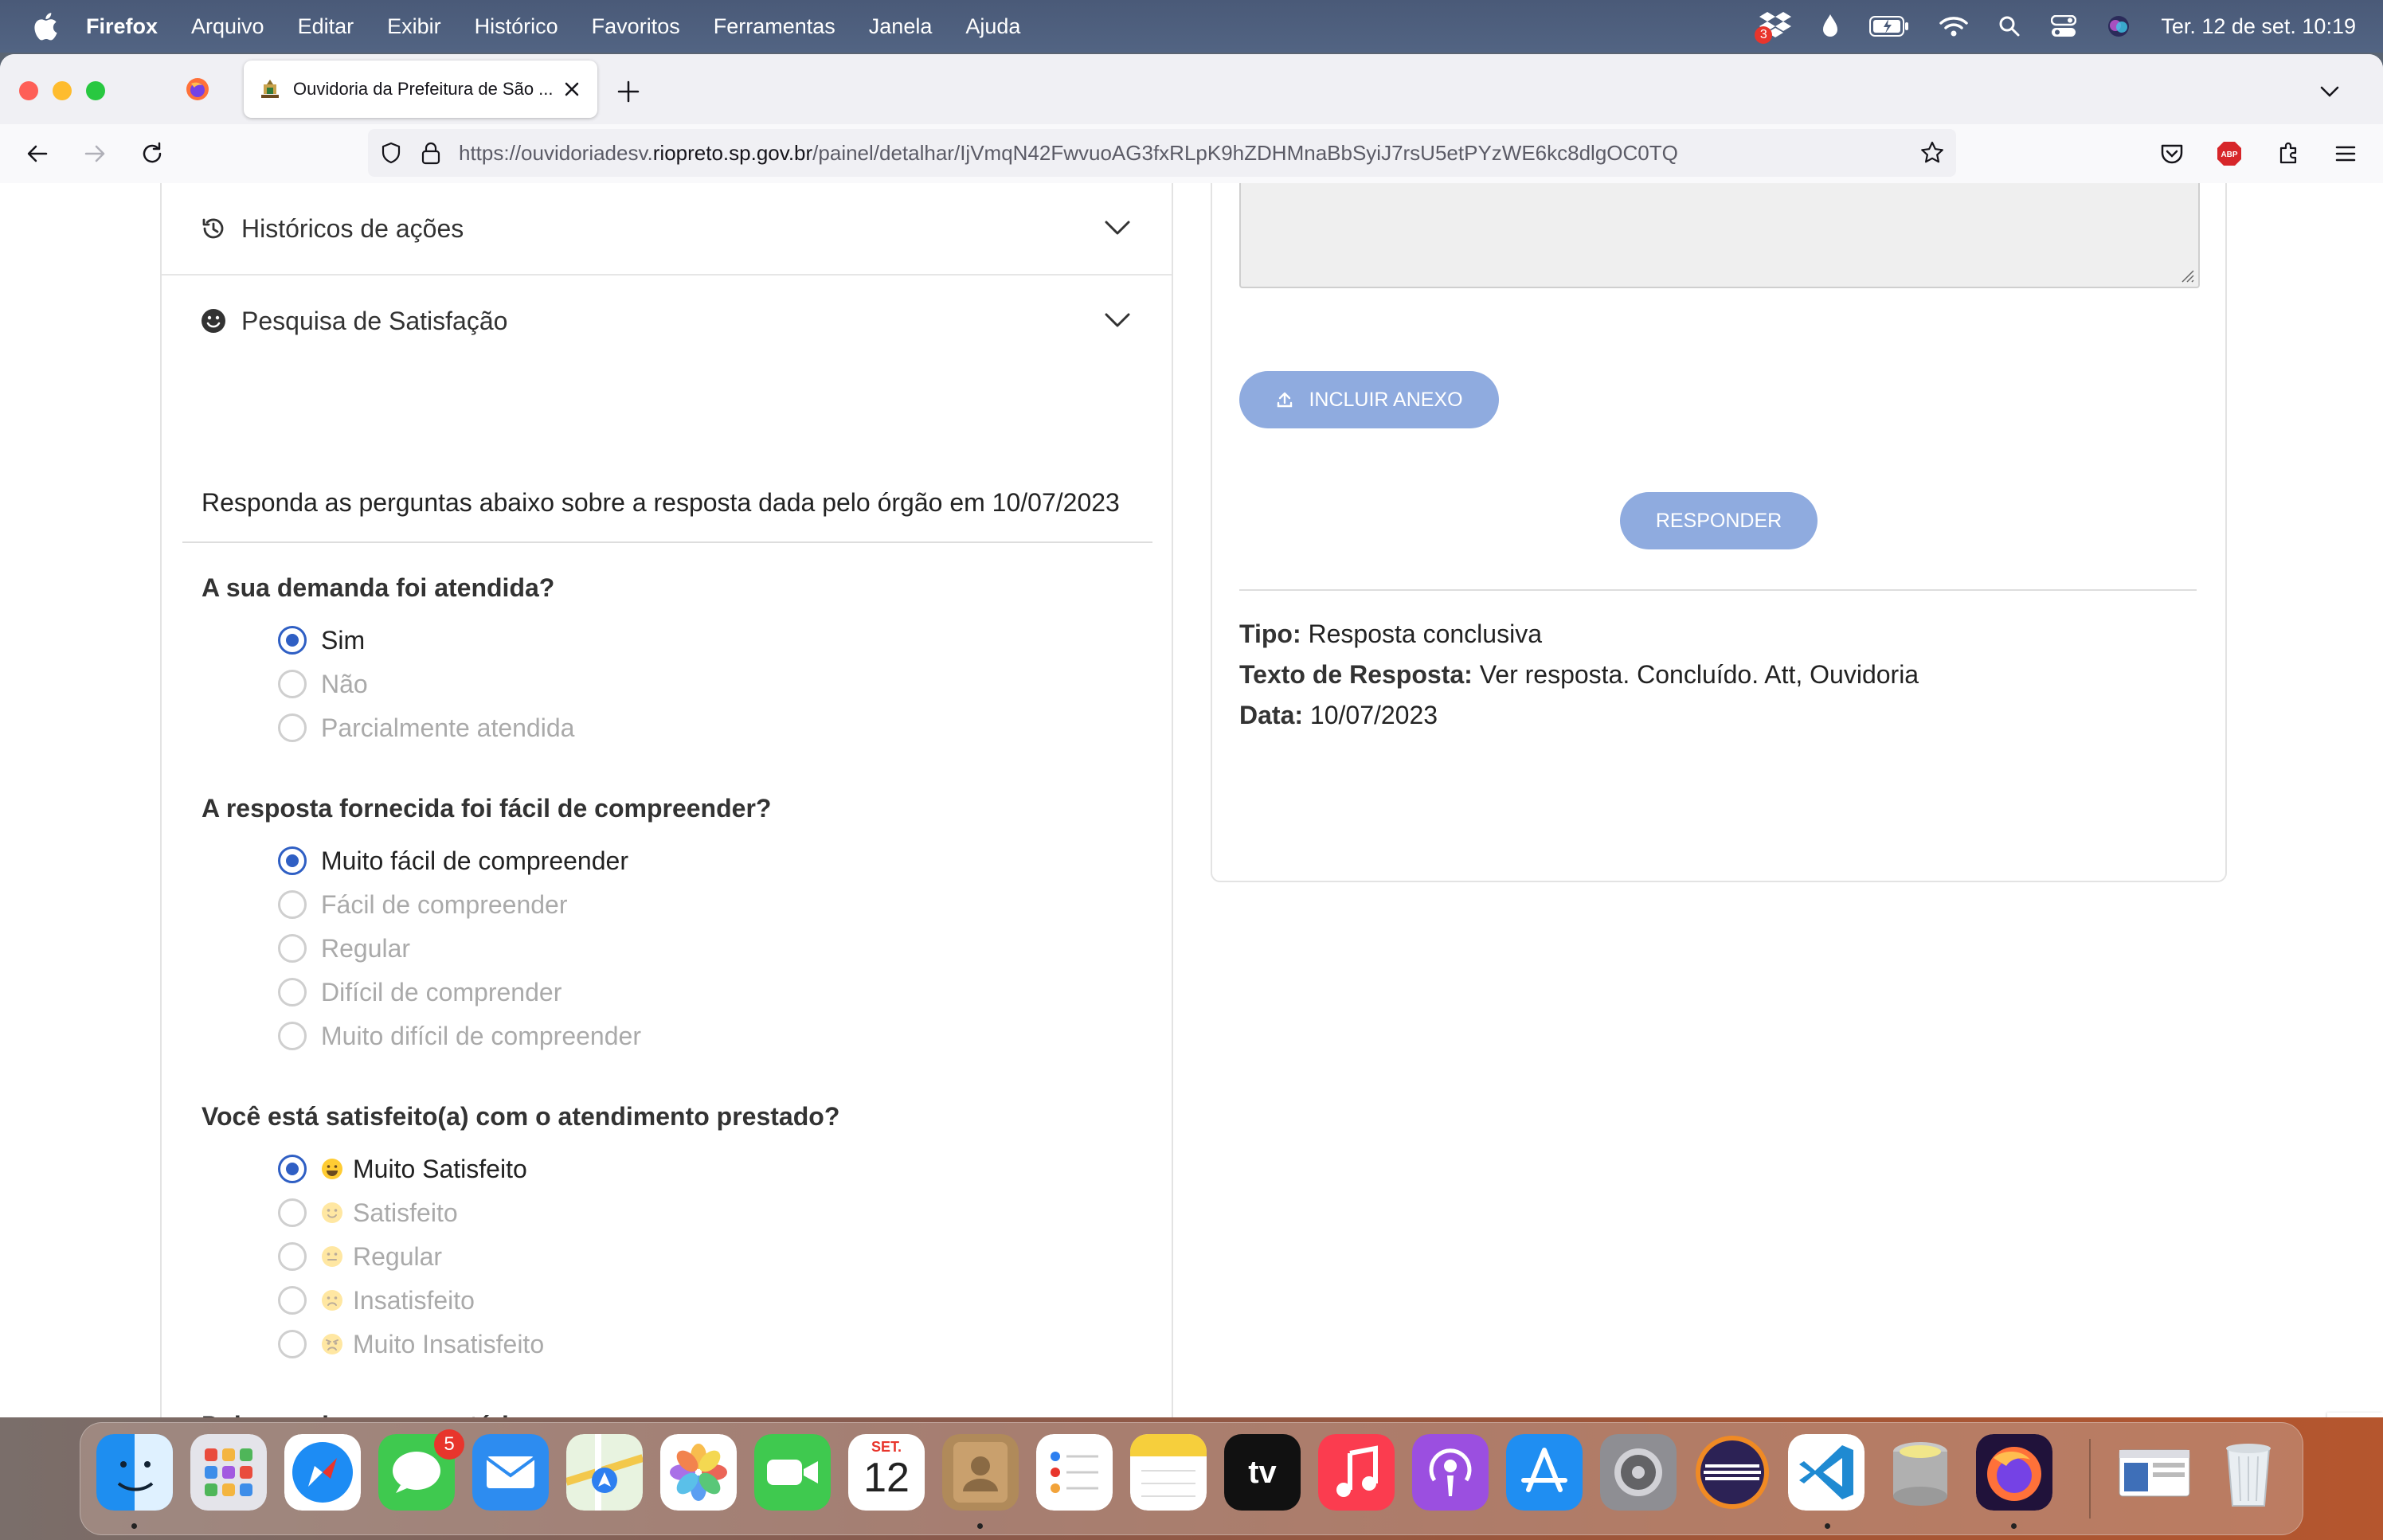 This screenshot has height=1540, width=2383. I want to click on tracking-protection-shield-icon, so click(391, 153).